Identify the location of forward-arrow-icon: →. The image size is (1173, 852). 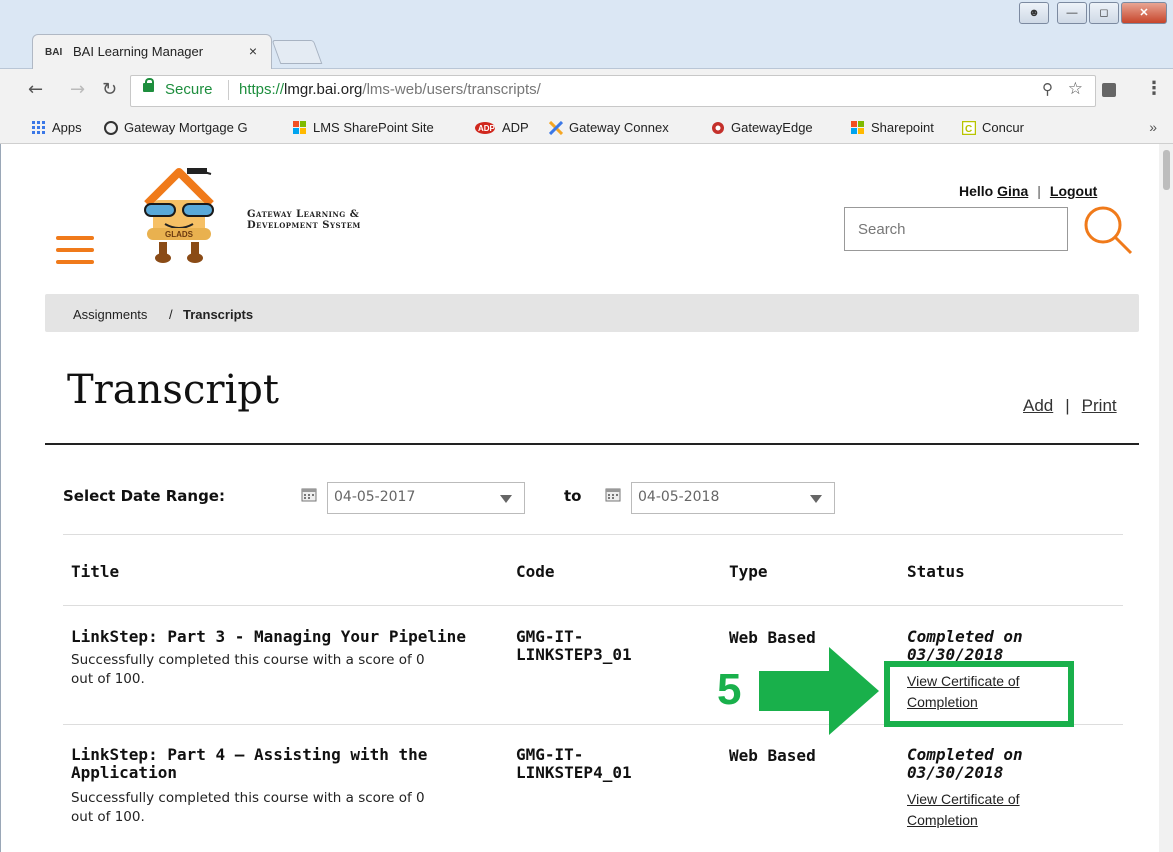
(77, 89).